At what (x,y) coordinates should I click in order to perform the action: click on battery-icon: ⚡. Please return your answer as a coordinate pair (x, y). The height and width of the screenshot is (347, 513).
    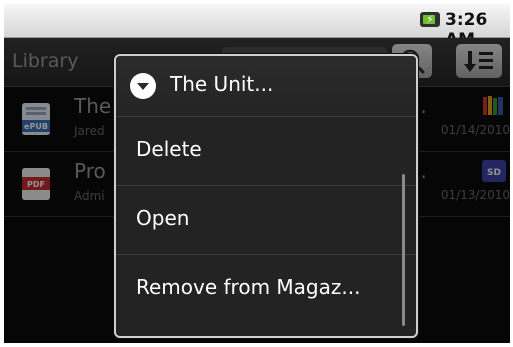
    Looking at the image, I should click on (430, 19).